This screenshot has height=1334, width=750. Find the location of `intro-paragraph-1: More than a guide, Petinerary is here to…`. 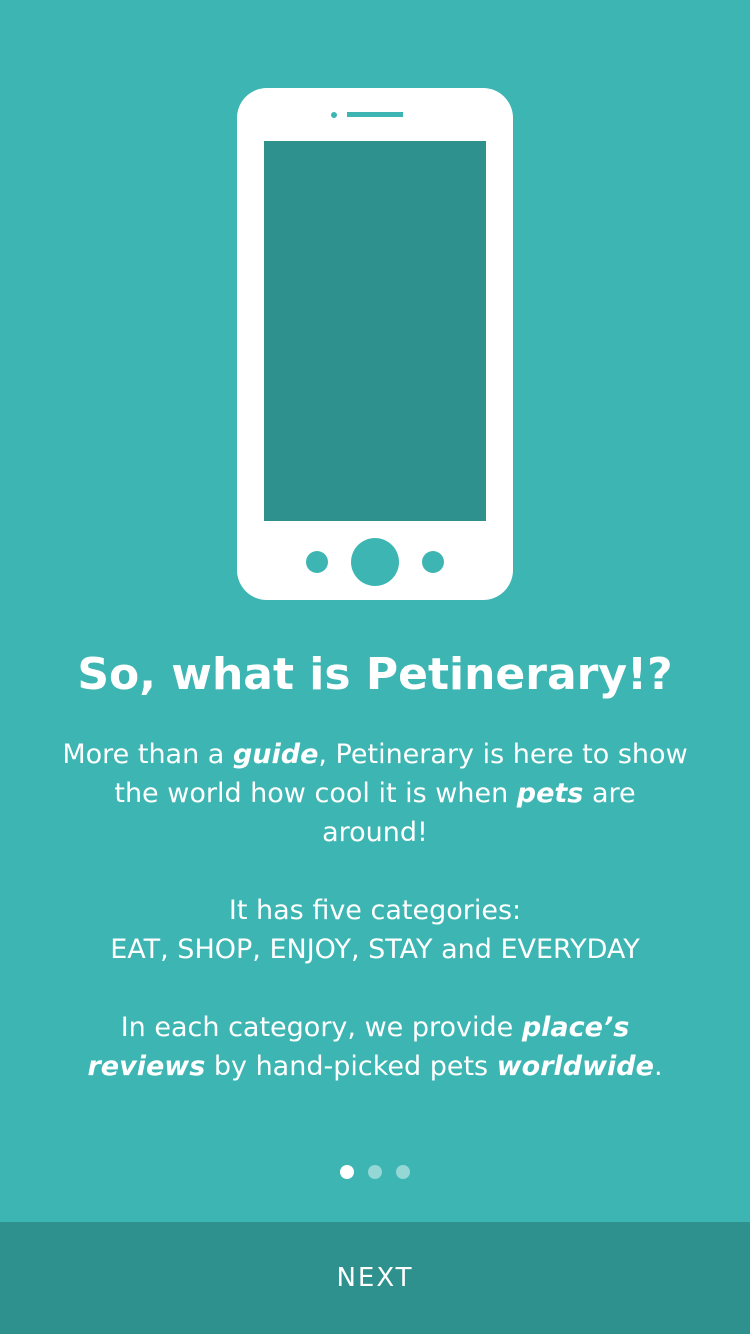

intro-paragraph-1: More than a guide, Petinerary is here to… is located at coordinates (375, 793).